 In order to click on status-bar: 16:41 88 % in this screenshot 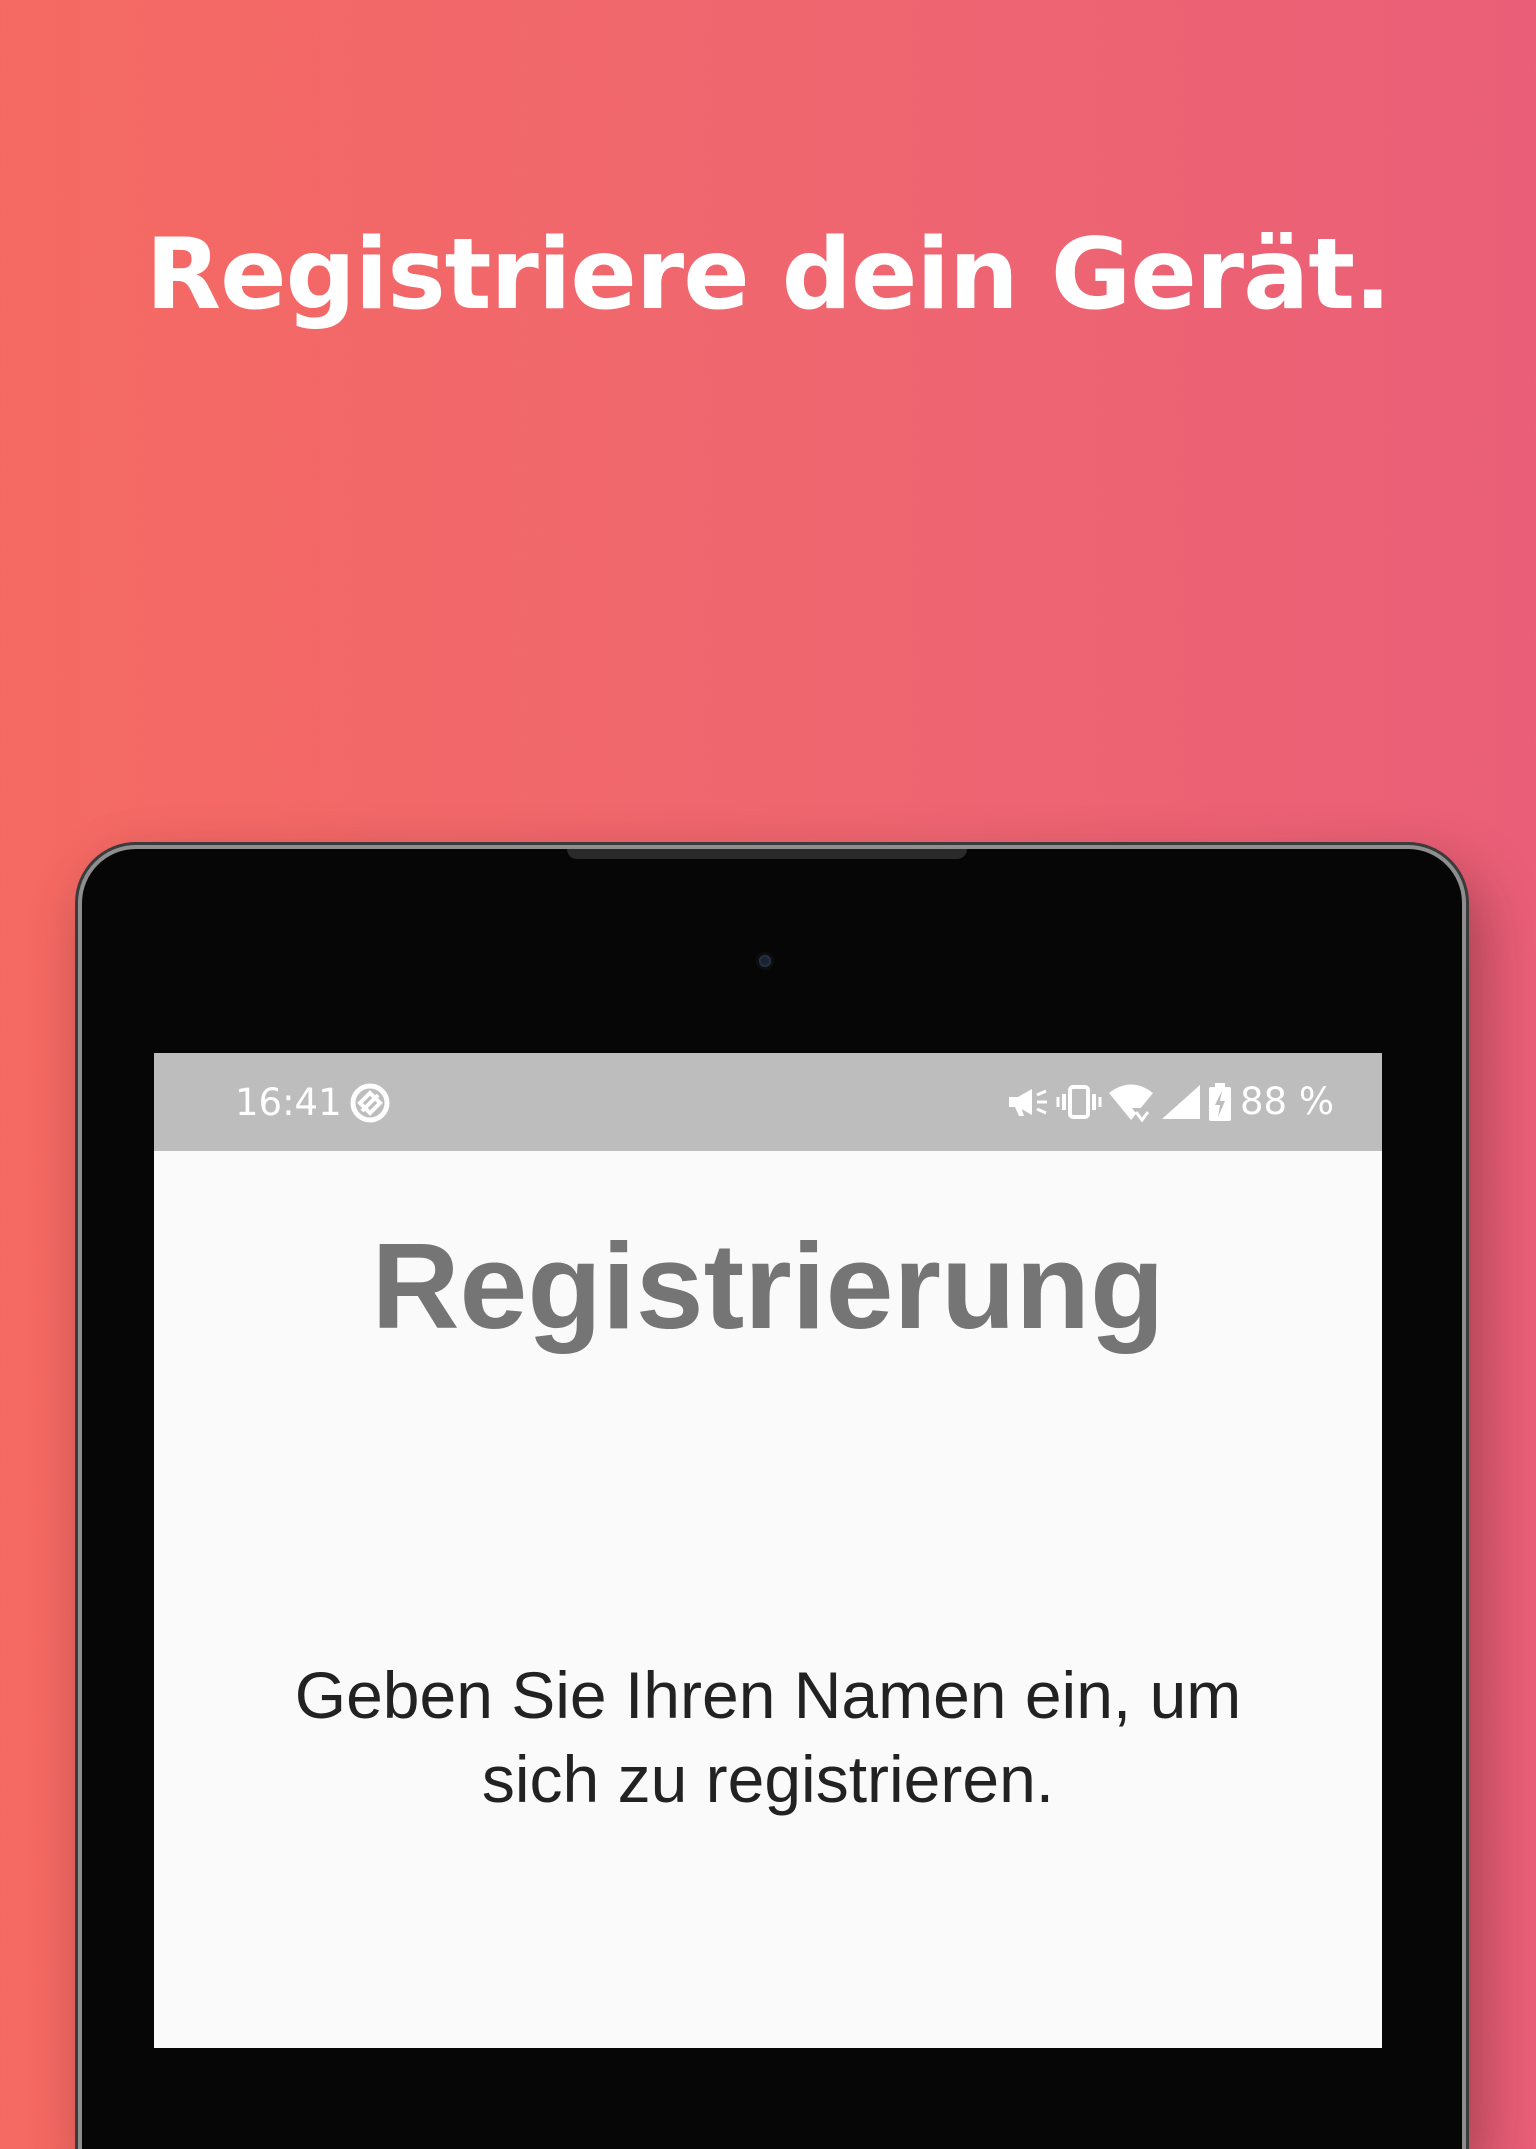, I will do `click(768, 1102)`.